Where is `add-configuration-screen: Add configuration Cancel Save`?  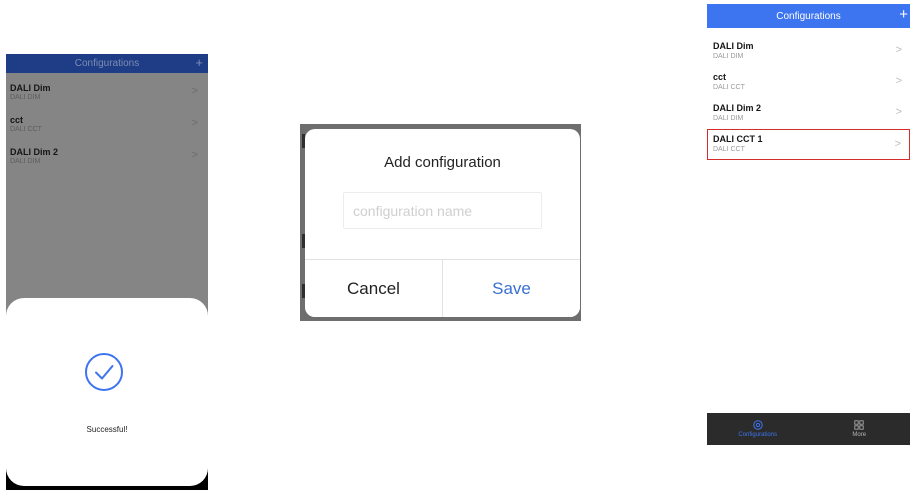
add-configuration-screen: Add configuration Cancel Save is located at coordinates (440, 222).